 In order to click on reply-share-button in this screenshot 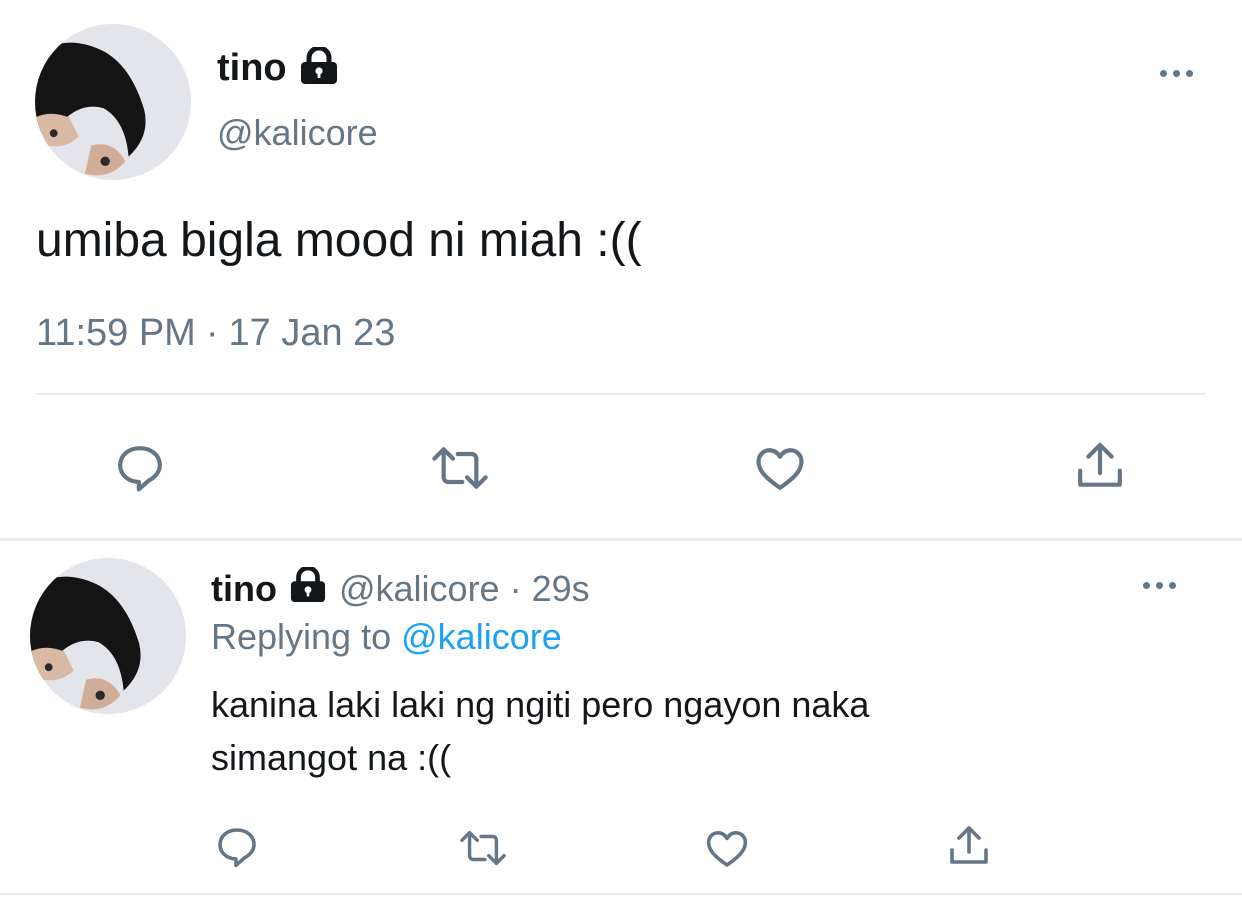, I will do `click(969, 846)`.